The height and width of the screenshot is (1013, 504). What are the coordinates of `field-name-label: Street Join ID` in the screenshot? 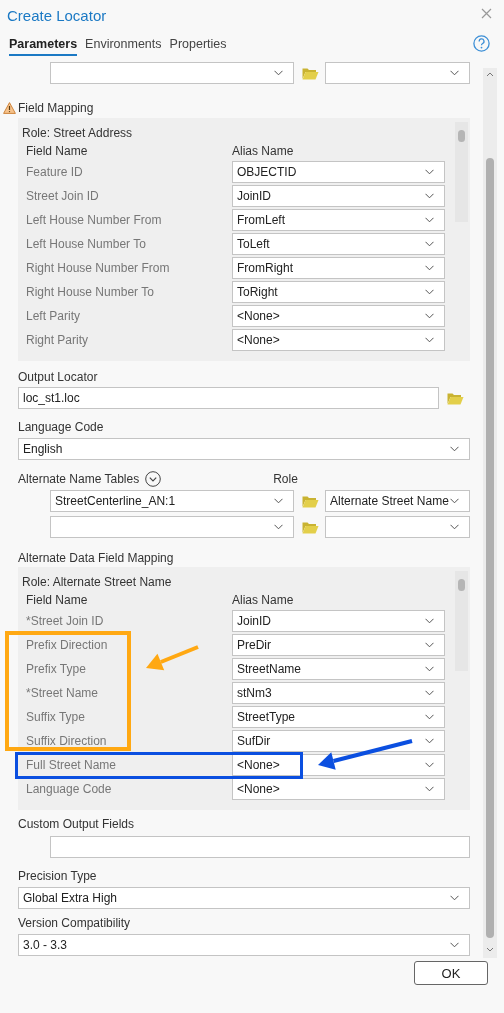 It's located at (62, 196).